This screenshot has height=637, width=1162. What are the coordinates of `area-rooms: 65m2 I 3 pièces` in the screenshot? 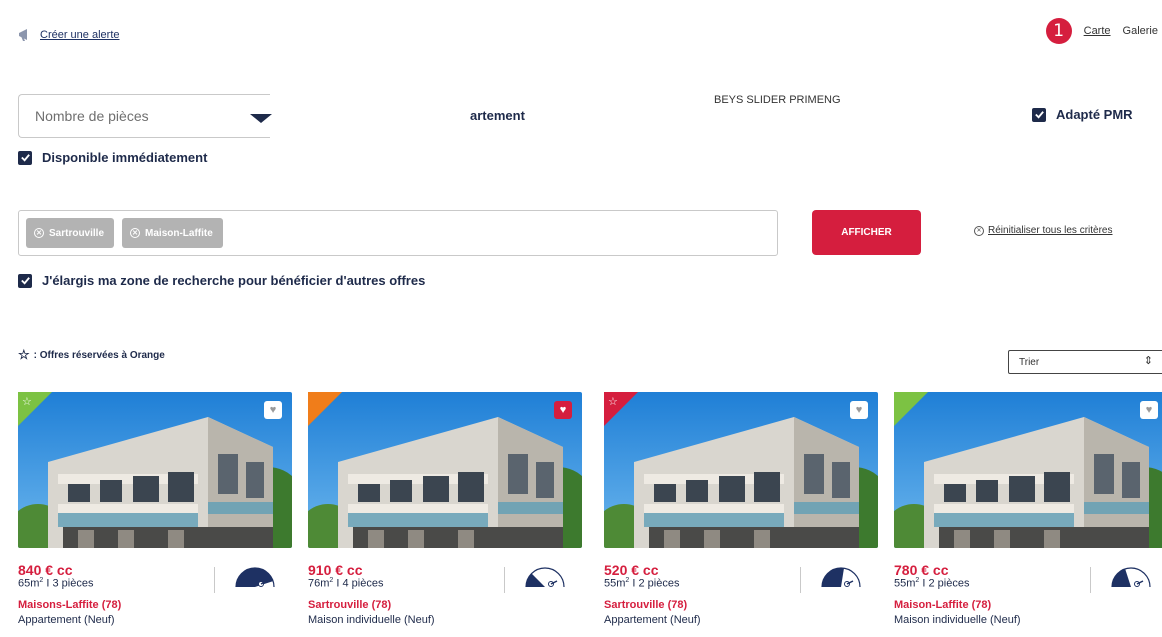 It's located at (55, 583).